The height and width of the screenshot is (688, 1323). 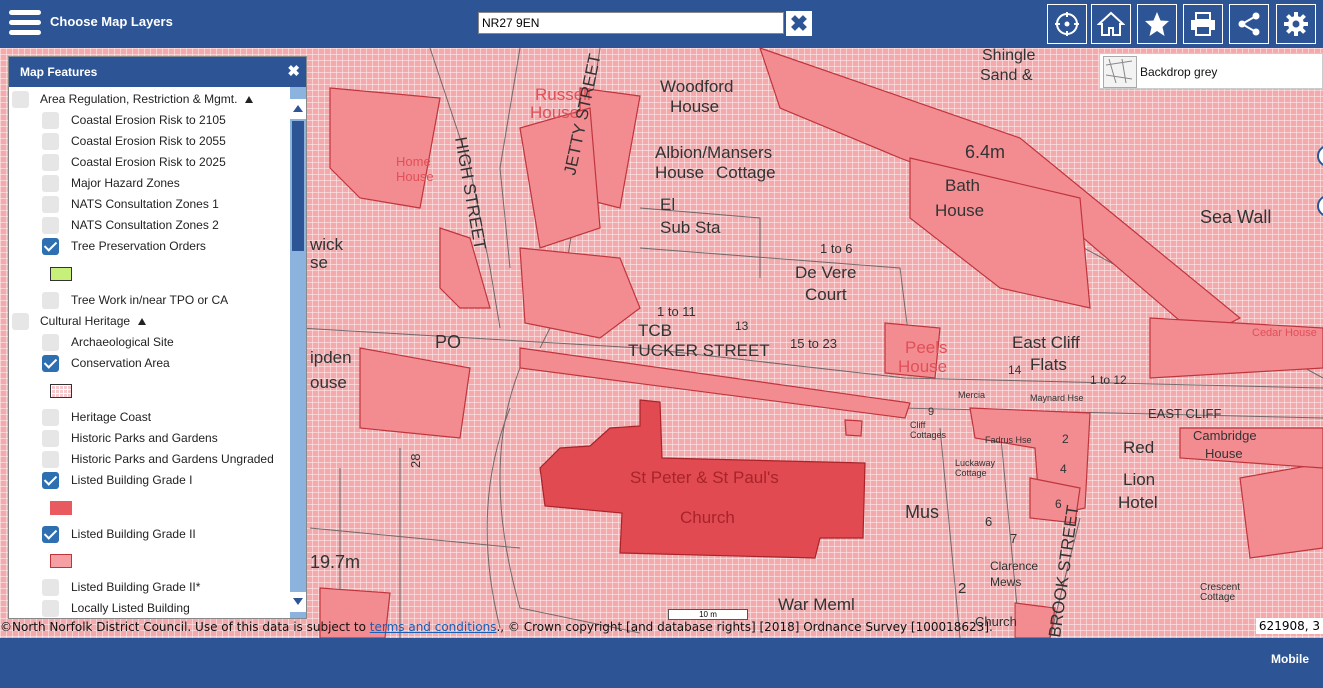 I want to click on panel-title: Map Features, so click(x=59, y=72).